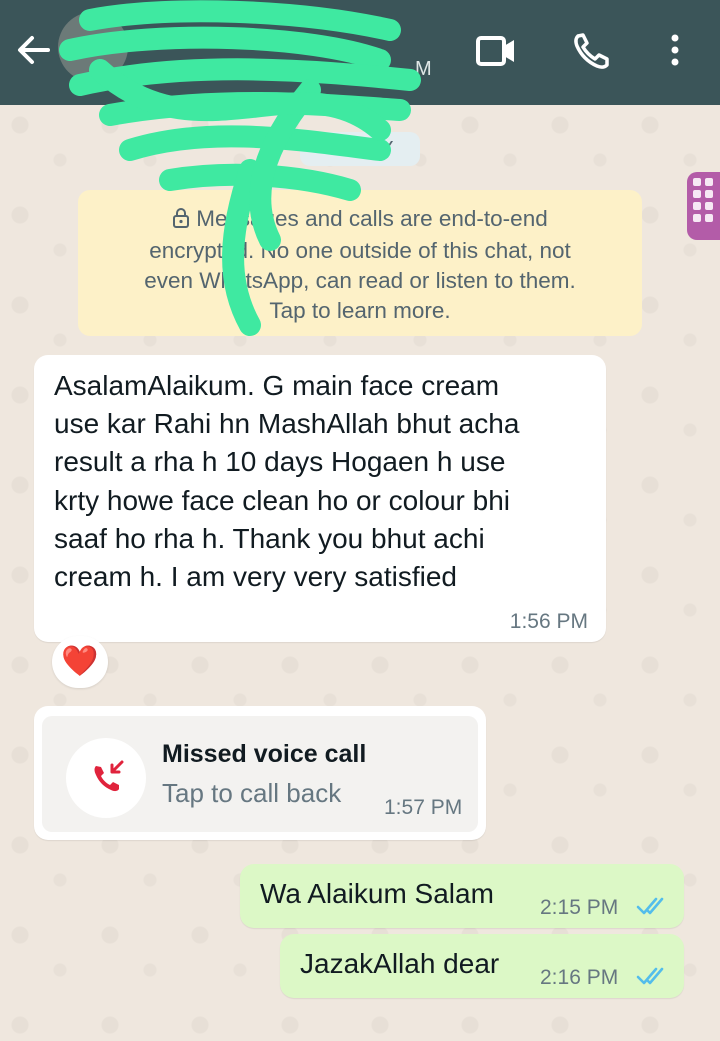 The image size is (720, 1041). I want to click on more-vert-icon, so click(675, 51).